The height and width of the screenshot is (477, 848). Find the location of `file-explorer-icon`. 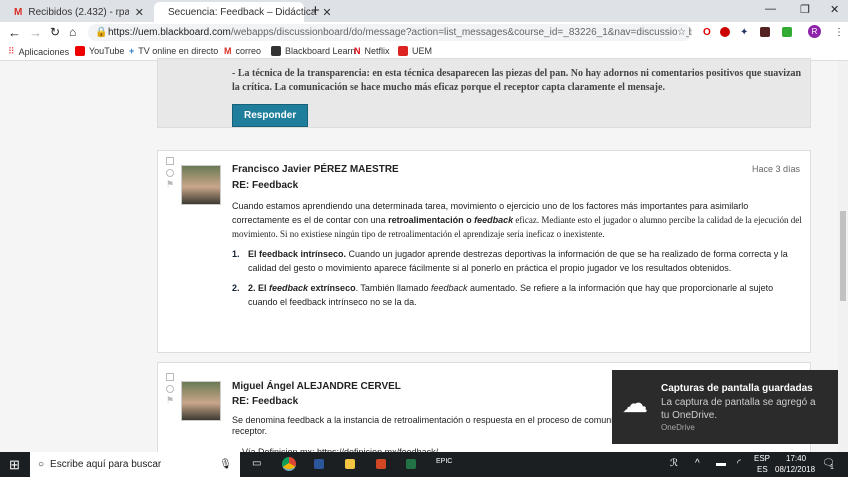

file-explorer-icon is located at coordinates (350, 464).